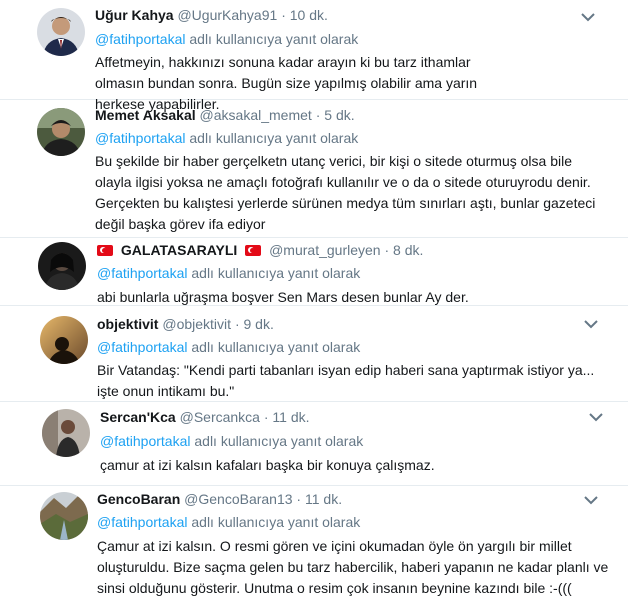 The width and height of the screenshot is (628, 599). I want to click on display-name: Sercan'Kca, so click(138, 417).